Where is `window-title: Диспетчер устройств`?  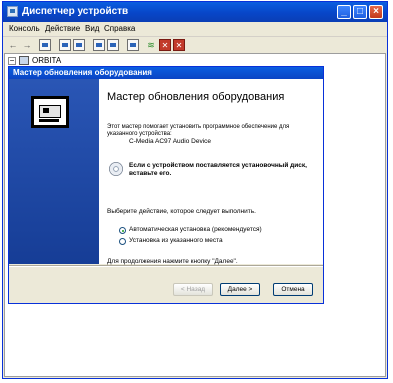
window-title: Диспетчер устройств is located at coordinates (75, 11).